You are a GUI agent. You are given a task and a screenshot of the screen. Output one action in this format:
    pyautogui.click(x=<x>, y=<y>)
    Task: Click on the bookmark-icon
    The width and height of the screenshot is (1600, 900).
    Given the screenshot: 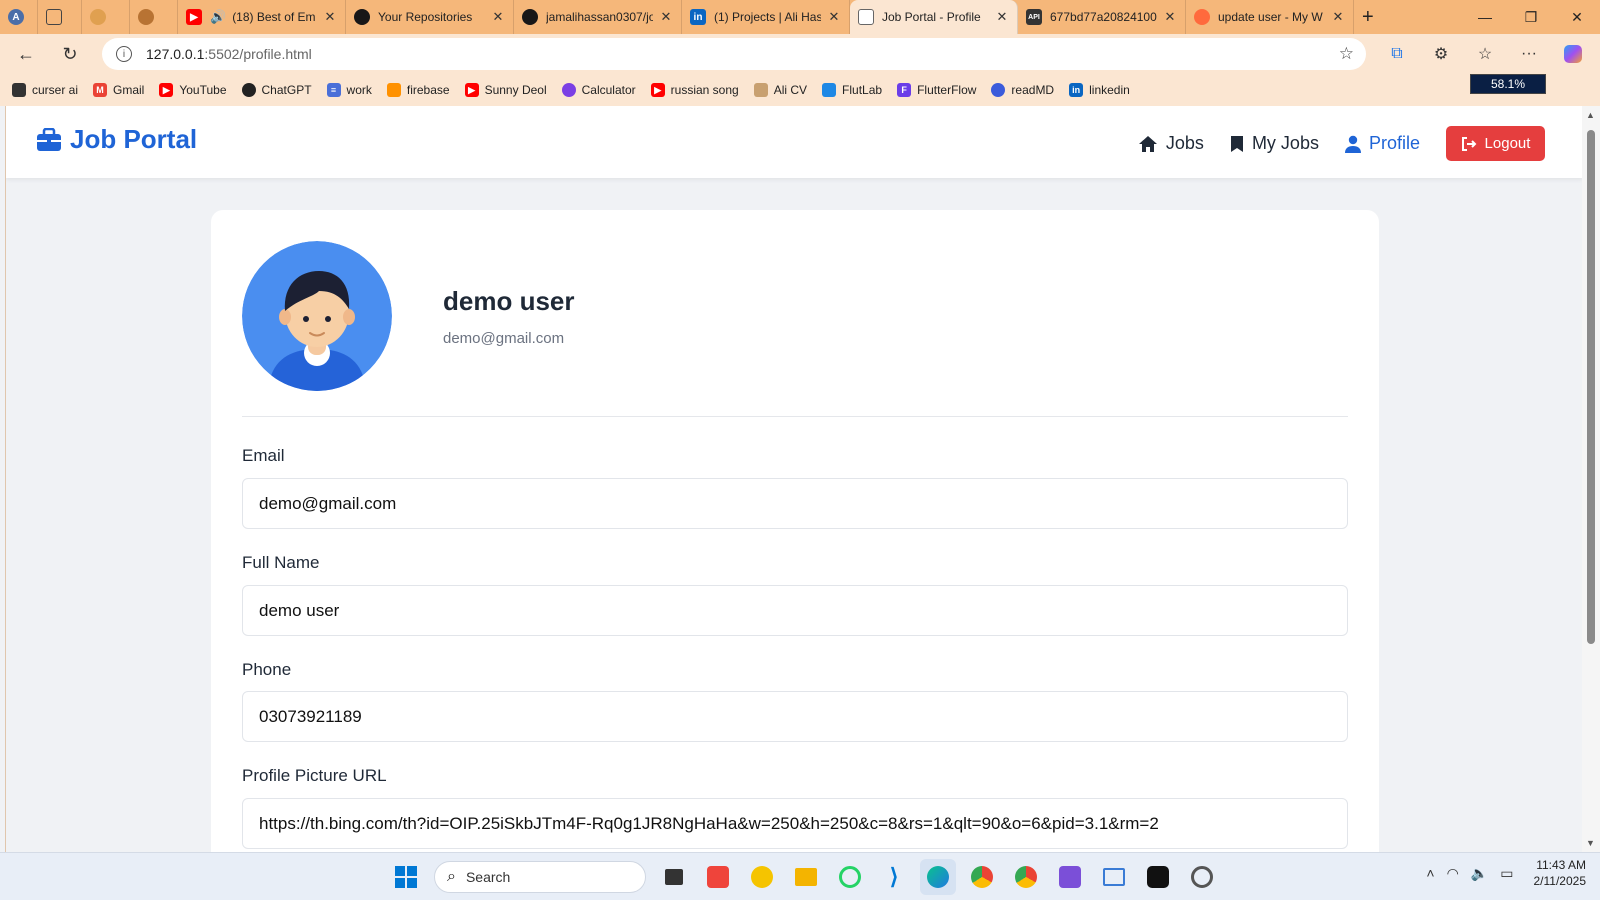 What is the action you would take?
    pyautogui.click(x=1236, y=143)
    